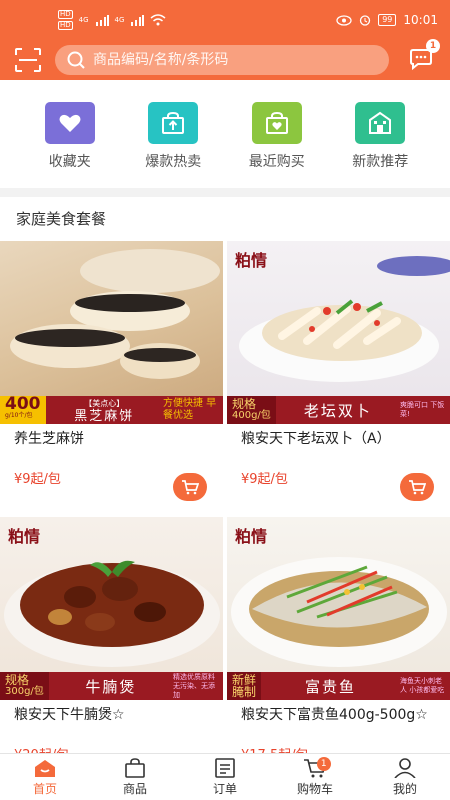 This screenshot has height=800, width=450. Describe the element at coordinates (422, 409) in the screenshot. I see `banner-note: 爽脆可口 下饭菜!` at that location.